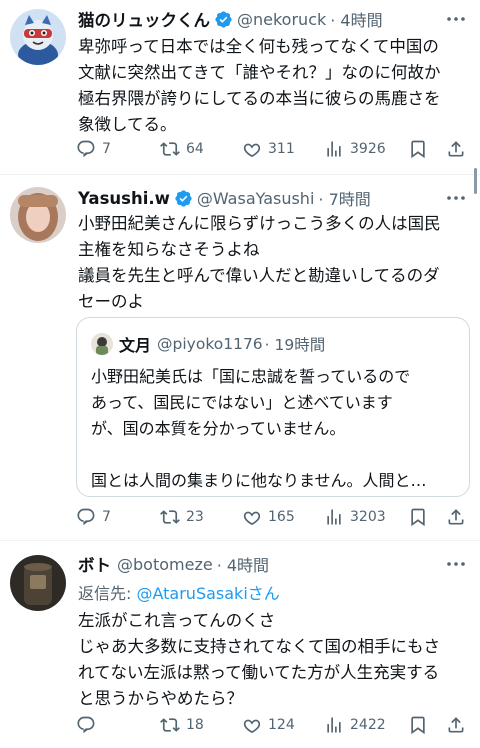 The height and width of the screenshot is (748, 480). I want to click on like-button: 165, so click(268, 517).